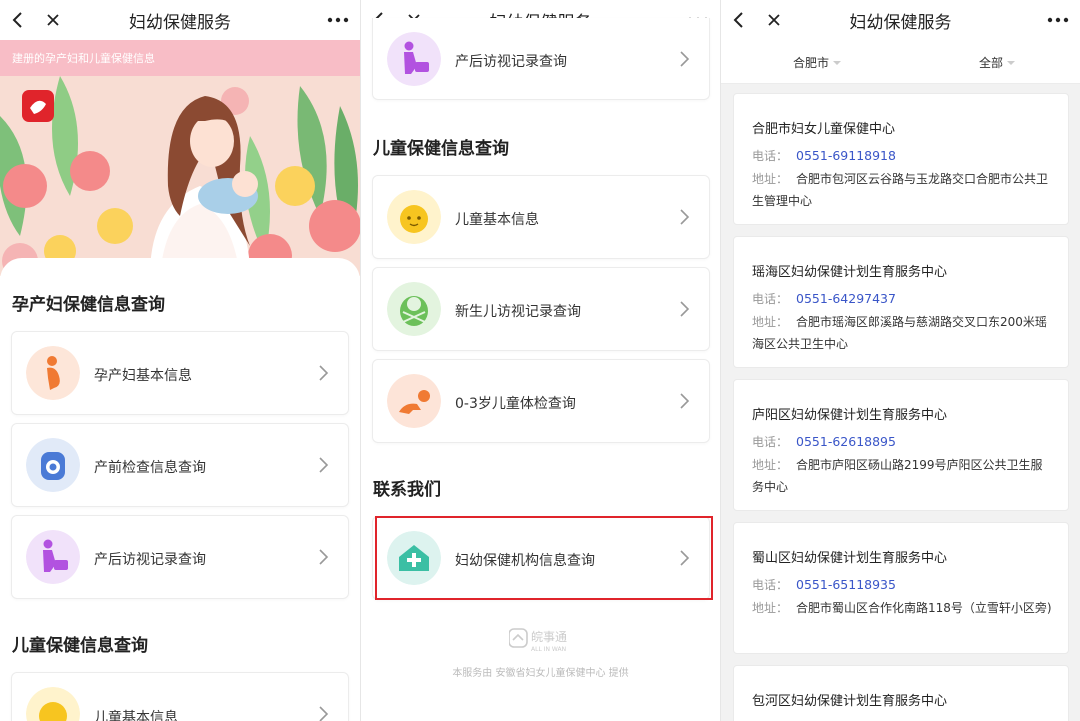  Describe the element at coordinates (83, 58) in the screenshot. I see `banner-text: 建册的孕产妇和儿童保健信息` at that location.